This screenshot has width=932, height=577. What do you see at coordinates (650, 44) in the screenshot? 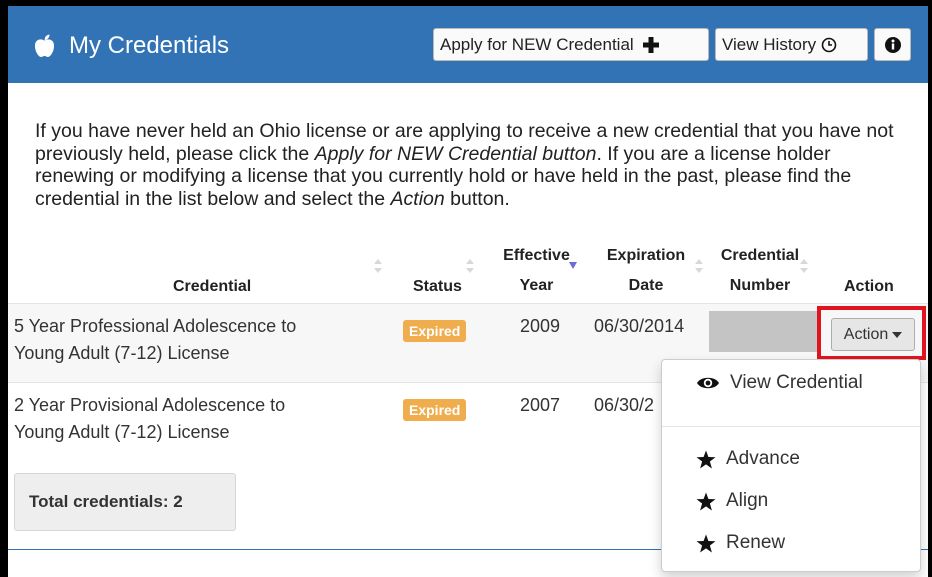
I see `plus-icon` at bounding box center [650, 44].